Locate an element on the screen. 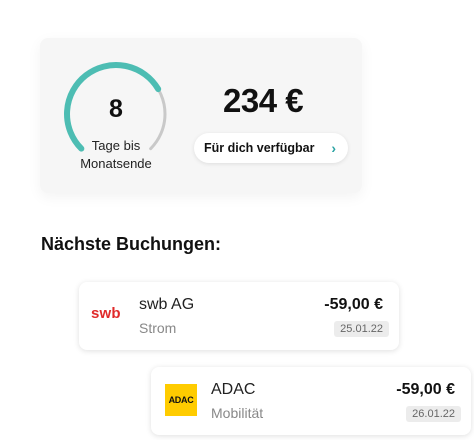 This screenshot has width=474, height=440. booking-category: Strom is located at coordinates (158, 328).